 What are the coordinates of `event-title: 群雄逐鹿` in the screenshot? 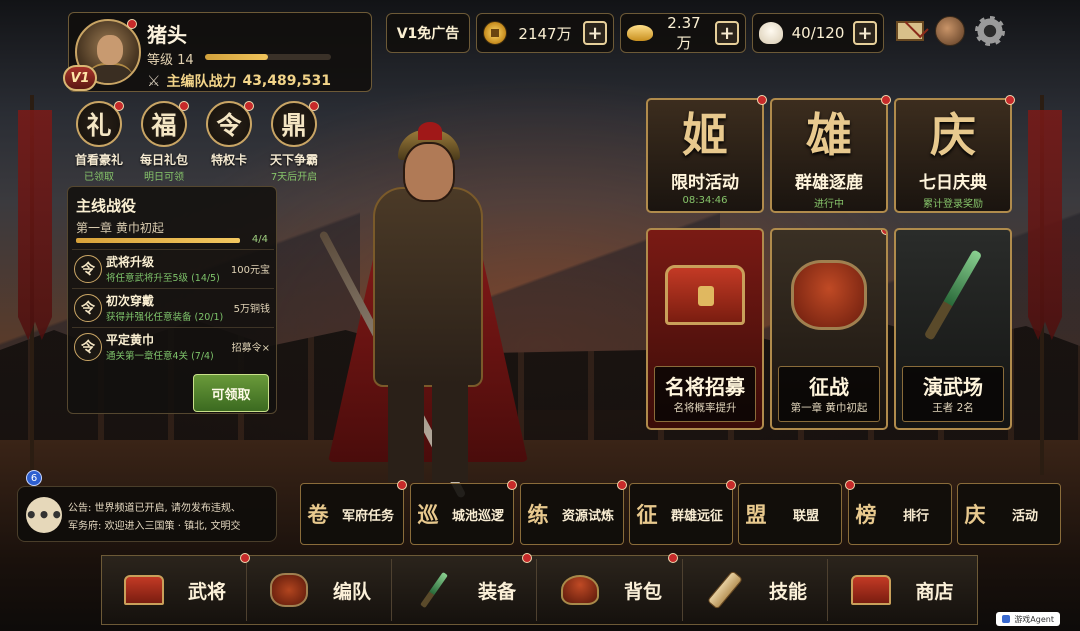 It's located at (829, 183).